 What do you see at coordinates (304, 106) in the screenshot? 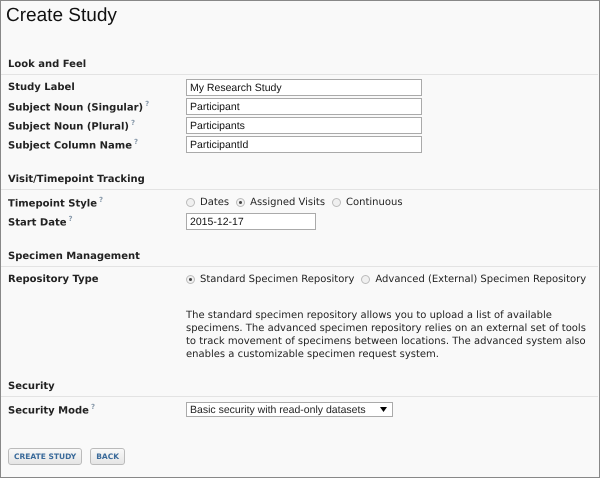
I see `text-field: Participant` at bounding box center [304, 106].